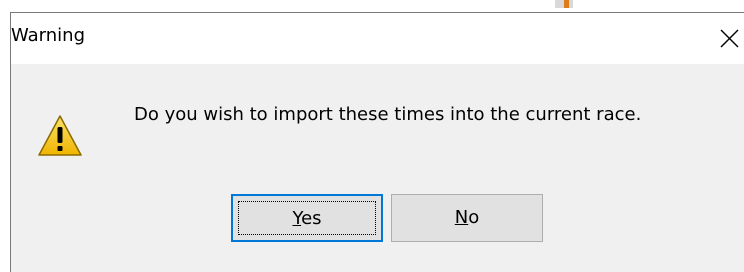 The height and width of the screenshot is (272, 744). I want to click on yes-mnemonic: Y, so click(297, 218).